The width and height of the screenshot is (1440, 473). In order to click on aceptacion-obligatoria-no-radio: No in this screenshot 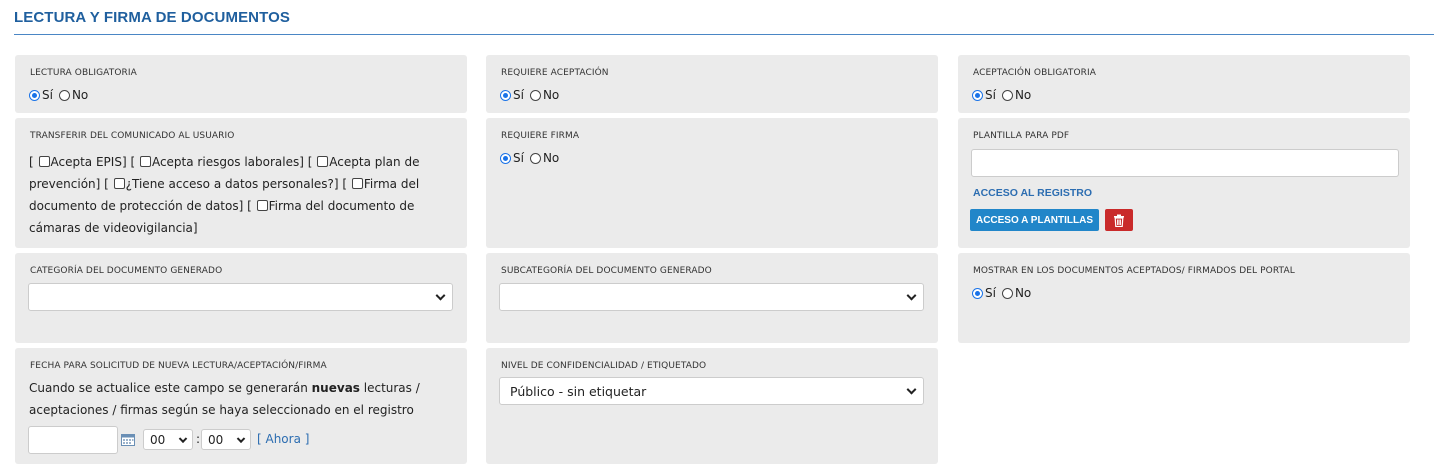, I will do `click(1016, 95)`.